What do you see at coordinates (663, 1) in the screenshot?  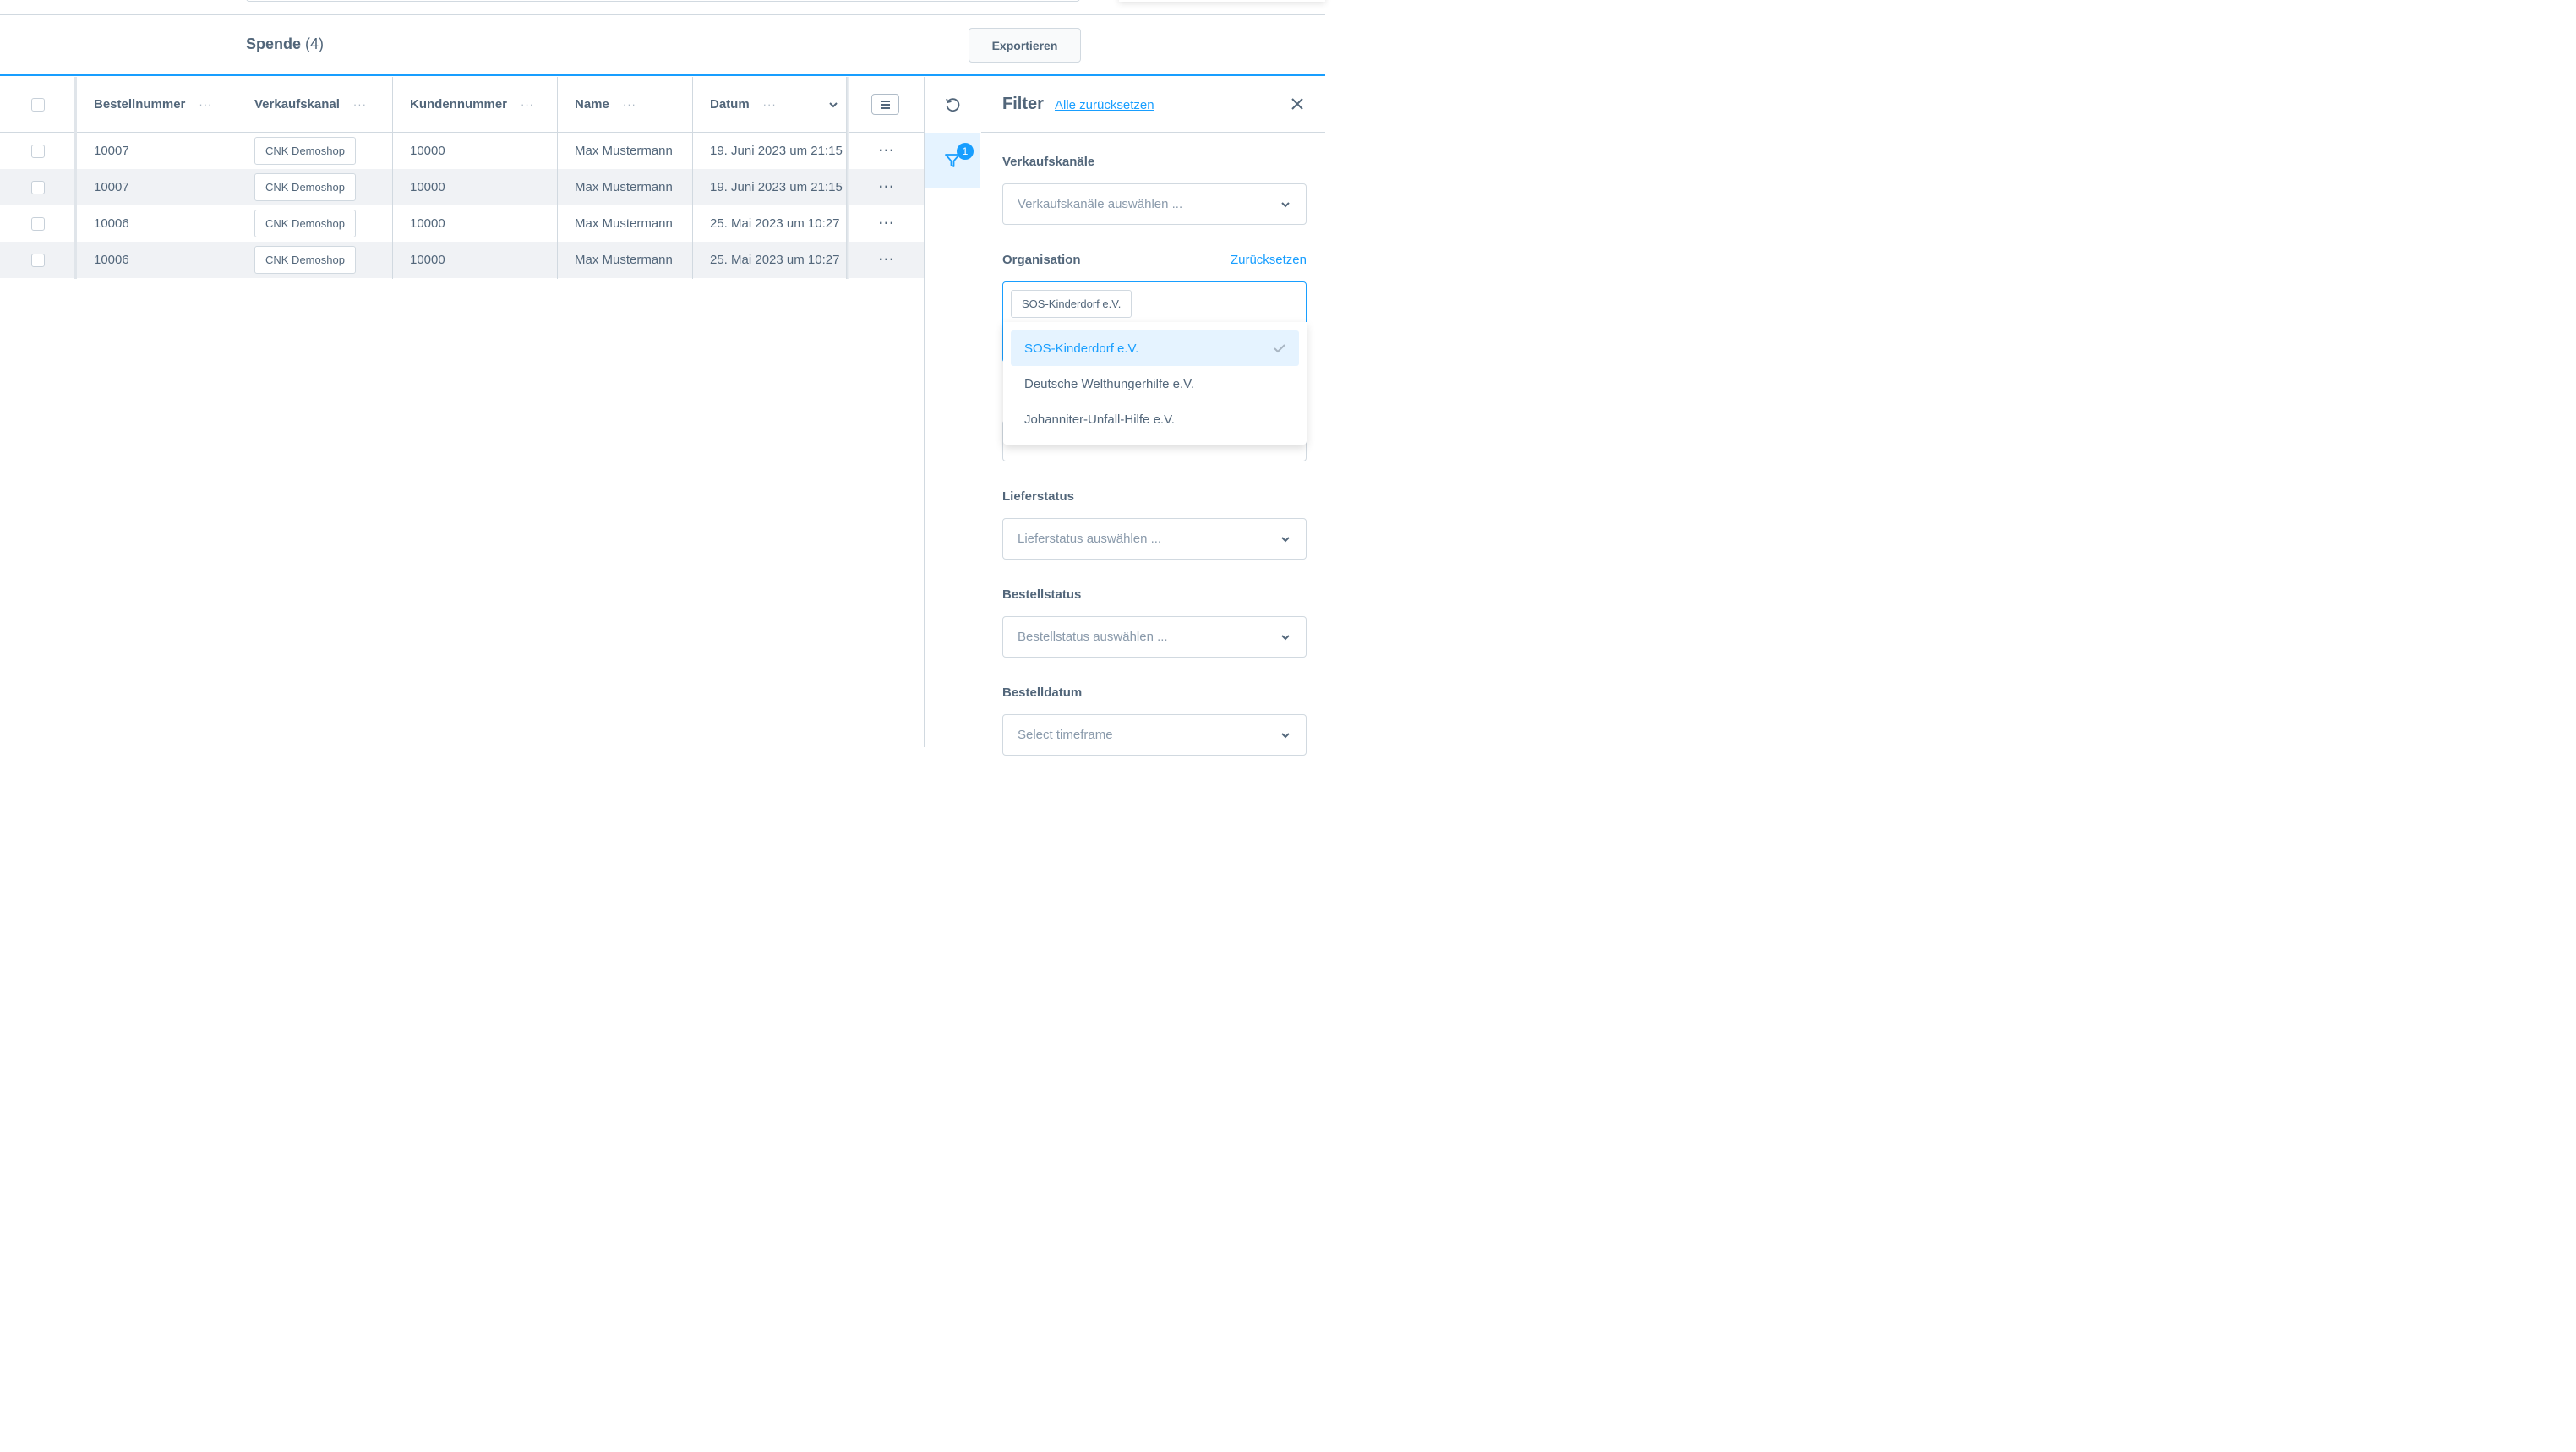 I see `search-bar` at bounding box center [663, 1].